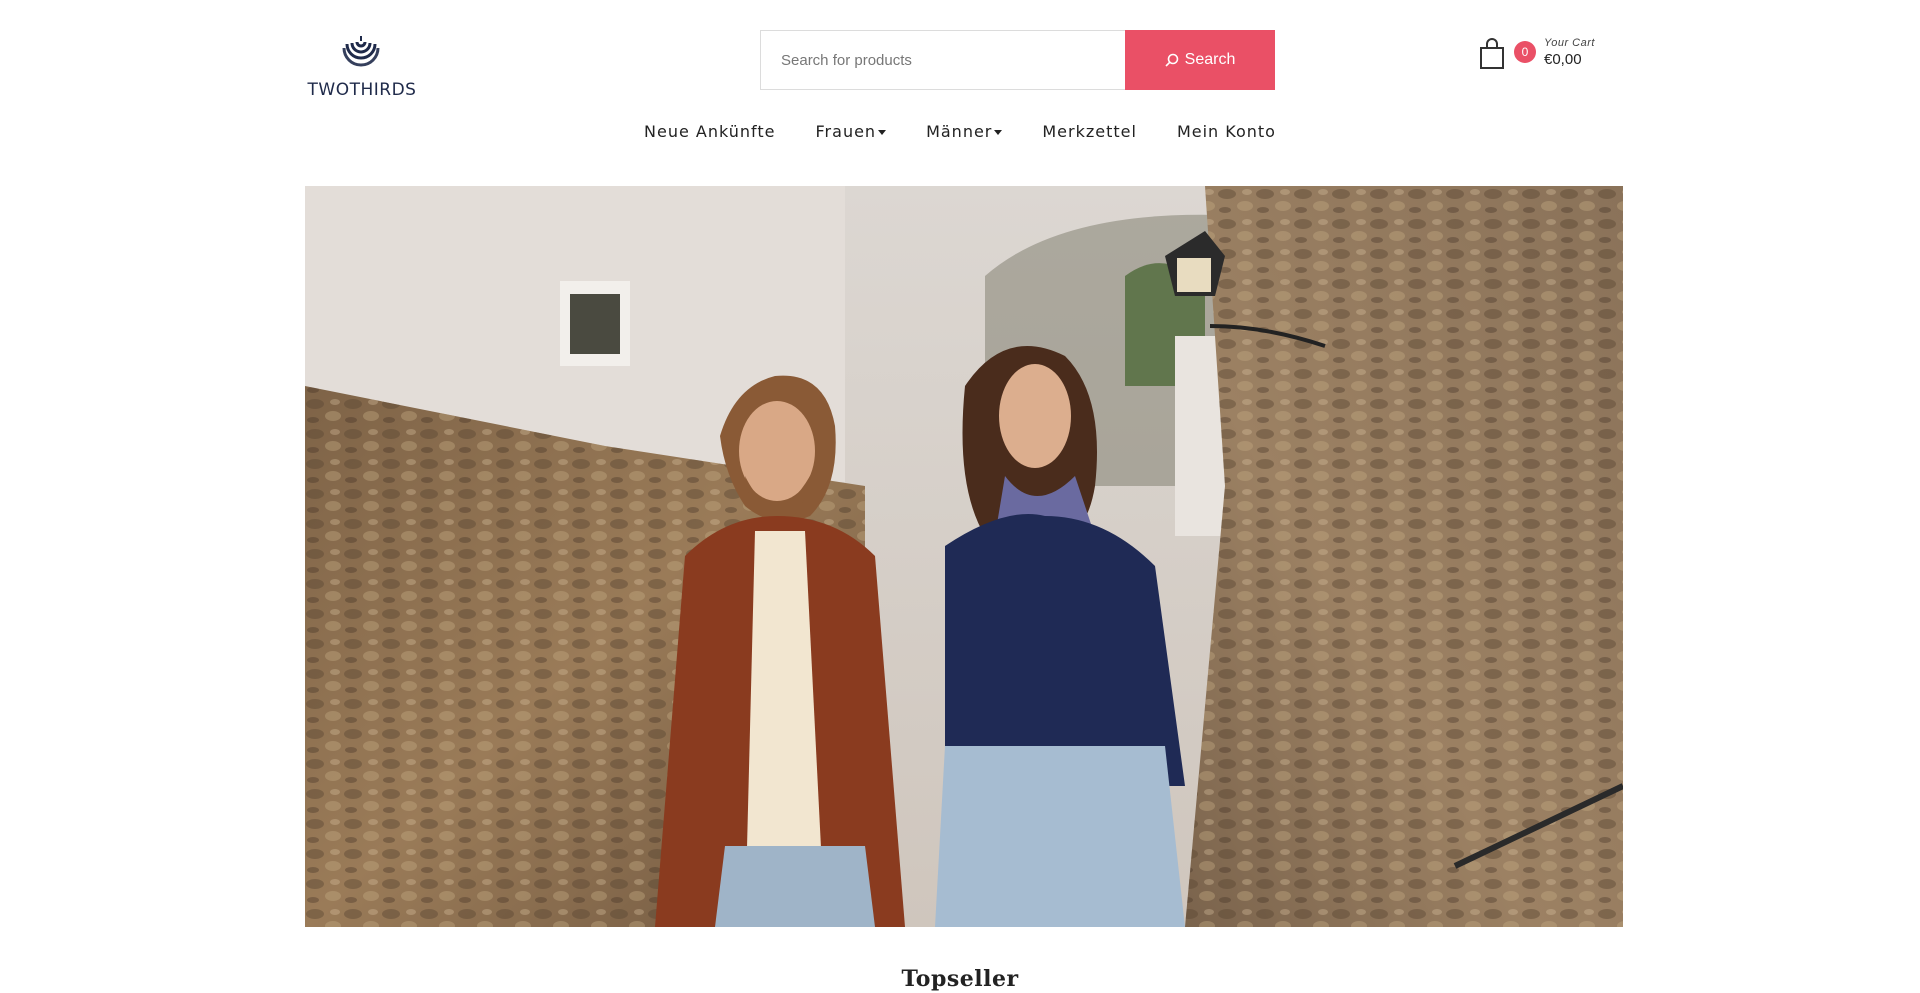 Image resolution: width=1920 pixels, height=993 pixels. What do you see at coordinates (362, 69) in the screenshot?
I see `twothirds-logo: TWOTHIRDS` at bounding box center [362, 69].